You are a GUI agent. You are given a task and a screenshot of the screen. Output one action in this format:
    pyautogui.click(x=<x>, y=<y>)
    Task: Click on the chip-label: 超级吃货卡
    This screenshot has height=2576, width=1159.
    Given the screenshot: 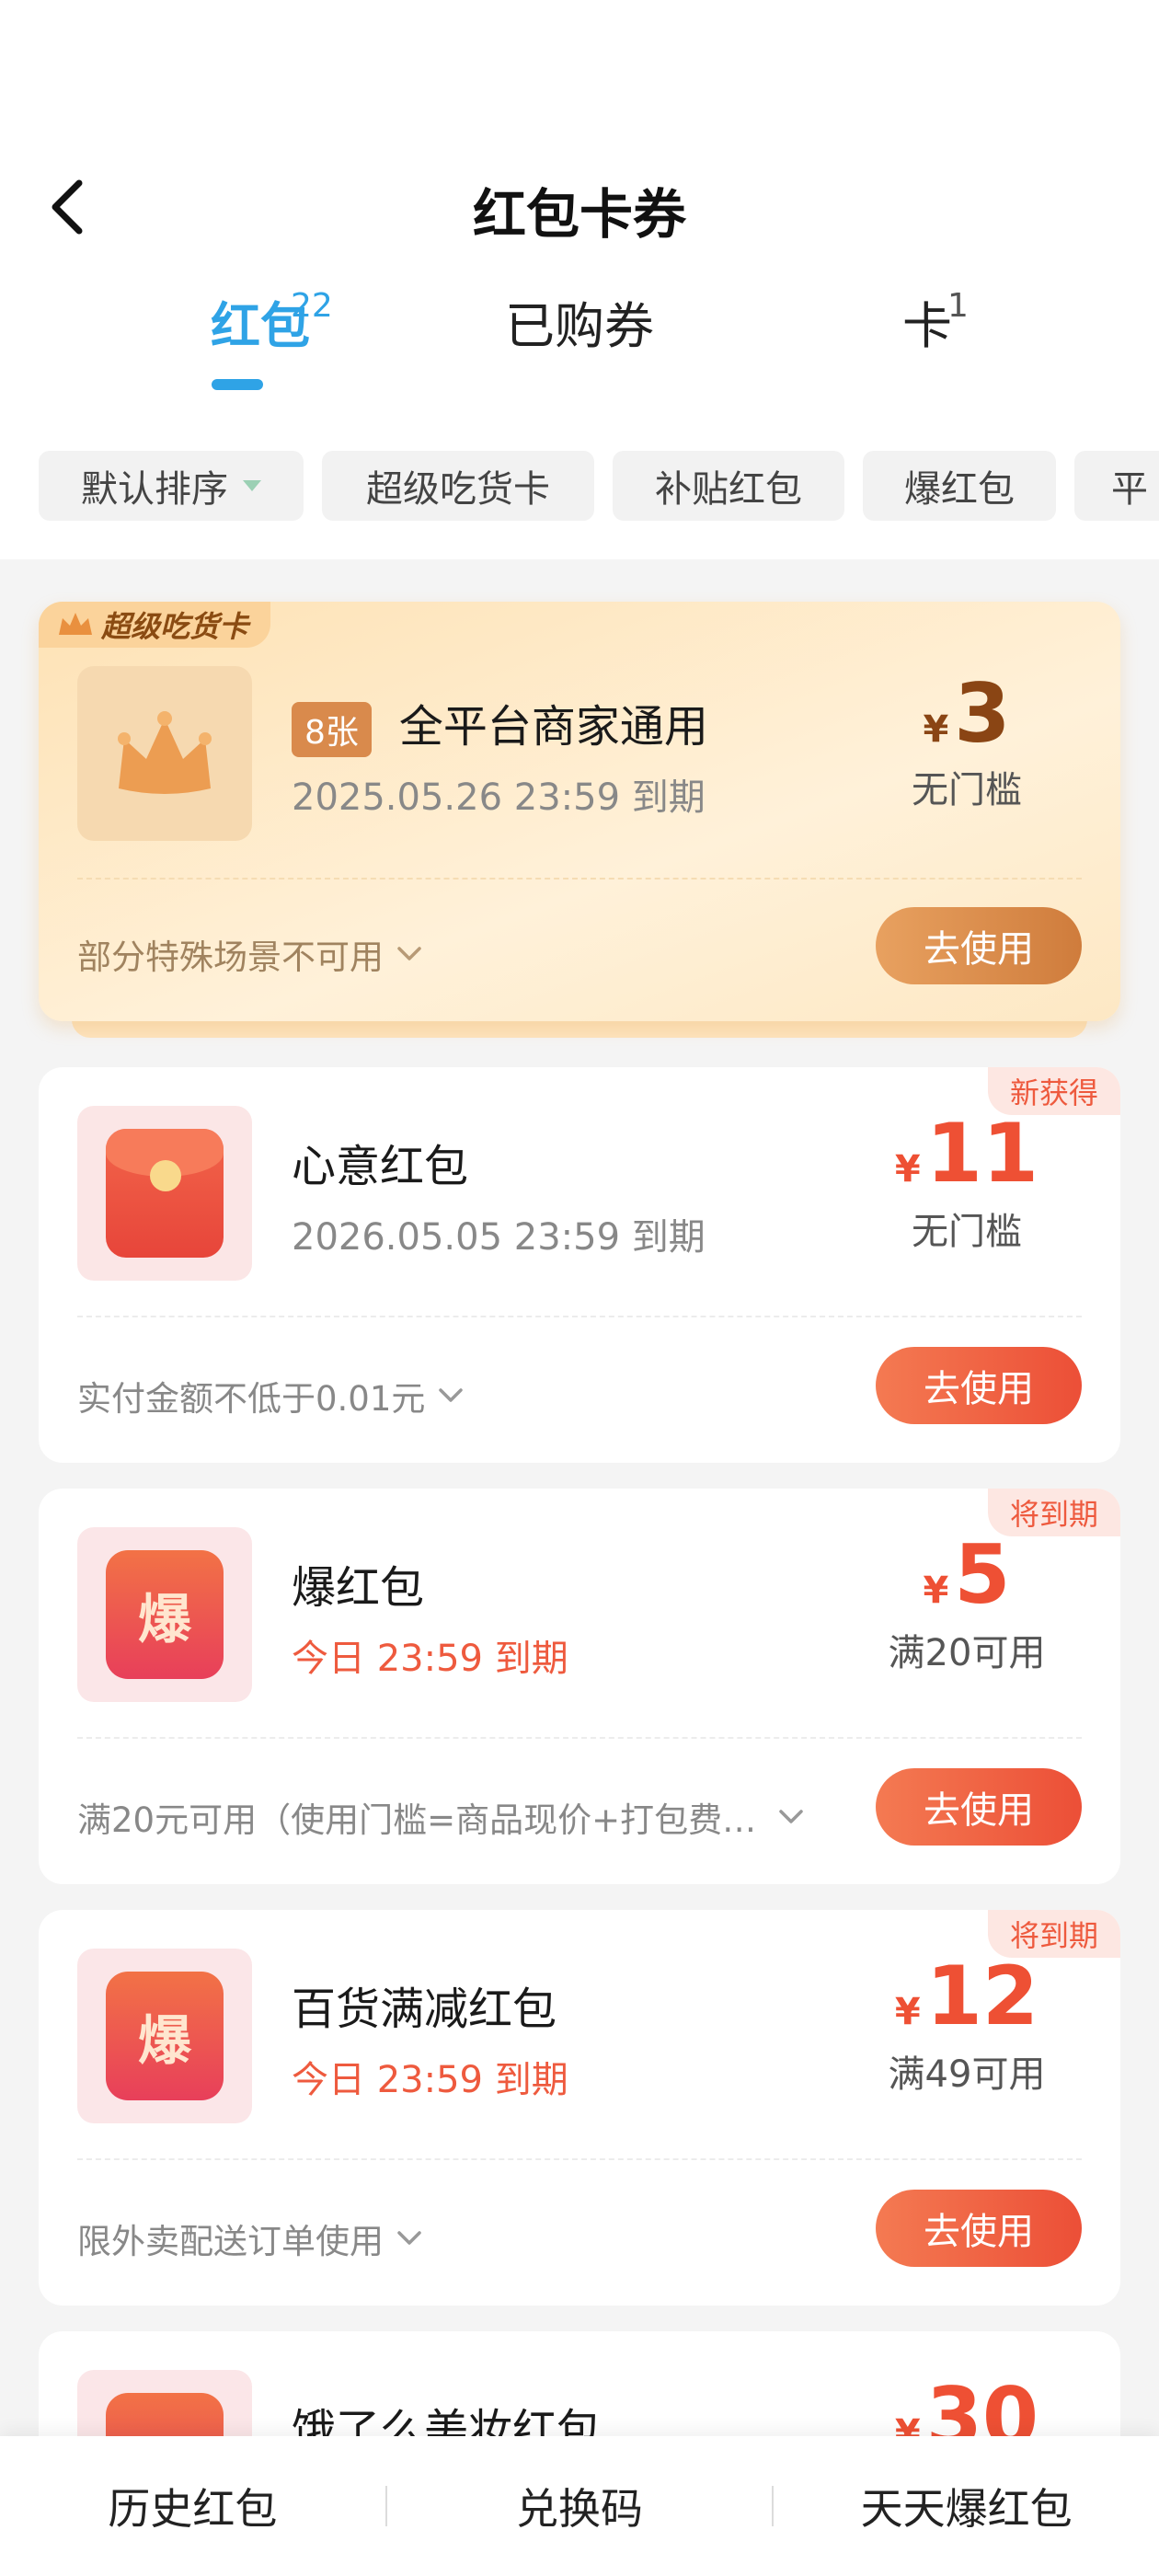 What is the action you would take?
    pyautogui.click(x=458, y=490)
    